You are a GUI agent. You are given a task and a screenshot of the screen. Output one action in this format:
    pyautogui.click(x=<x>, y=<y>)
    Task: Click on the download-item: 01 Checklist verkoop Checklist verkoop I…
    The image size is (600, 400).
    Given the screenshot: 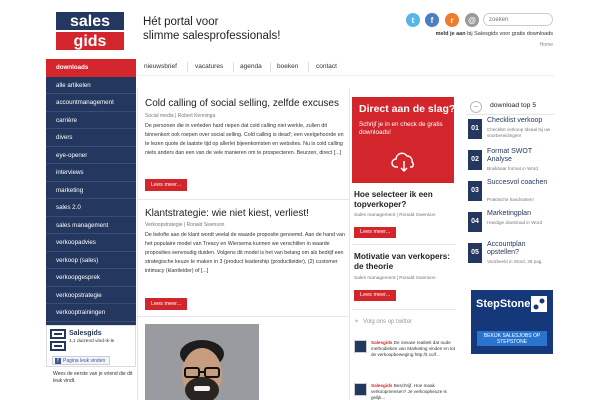 What is the action you would take?
    pyautogui.click(x=510, y=130)
    